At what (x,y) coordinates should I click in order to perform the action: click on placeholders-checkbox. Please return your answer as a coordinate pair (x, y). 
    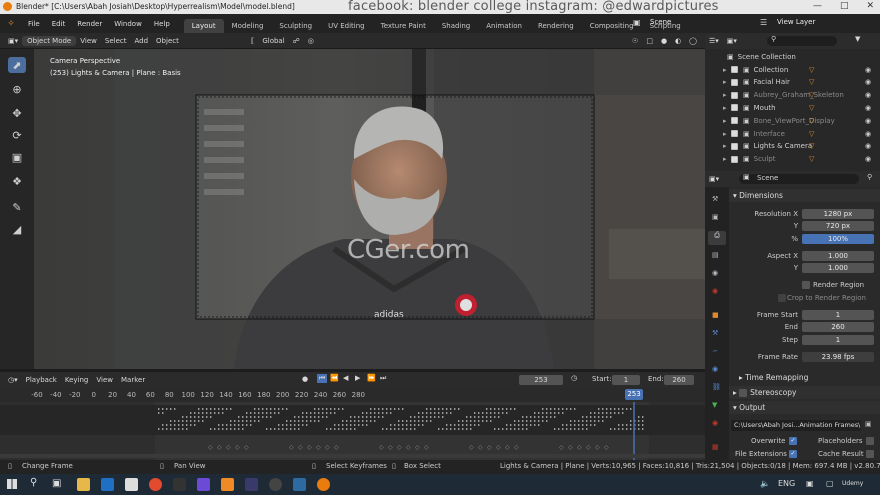
    Looking at the image, I should click on (870, 441).